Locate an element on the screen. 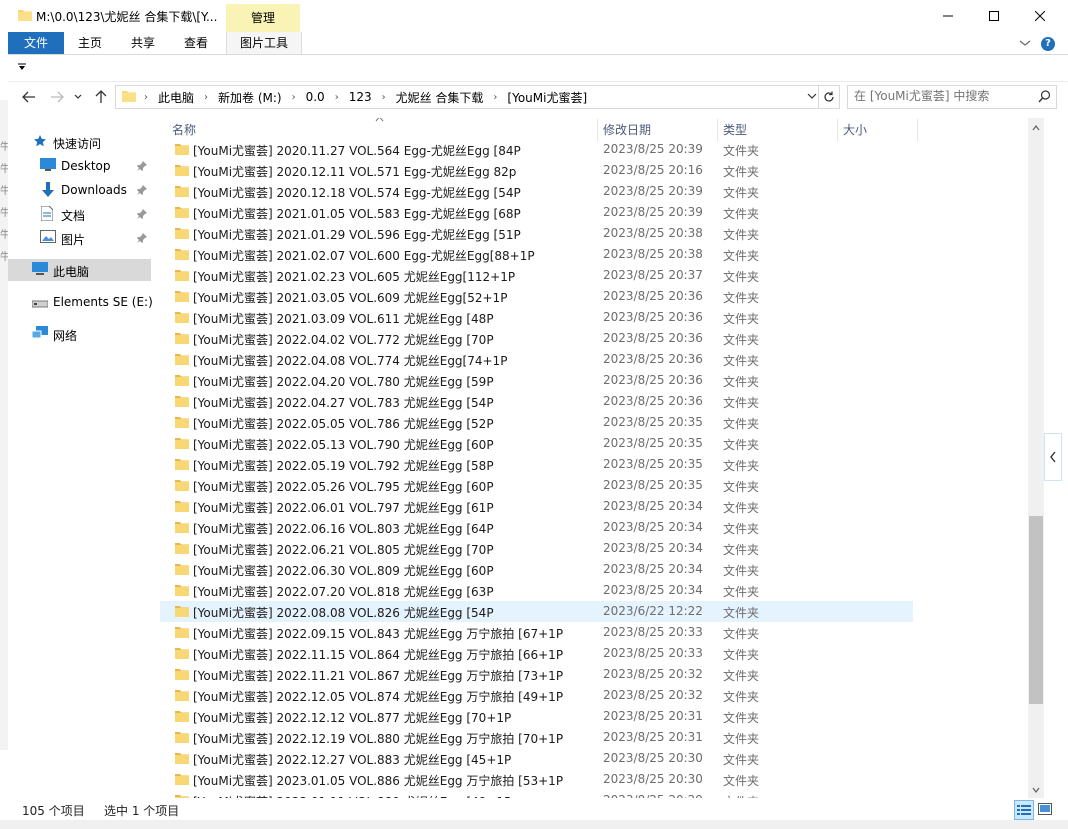  forward-button is located at coordinates (57, 97).